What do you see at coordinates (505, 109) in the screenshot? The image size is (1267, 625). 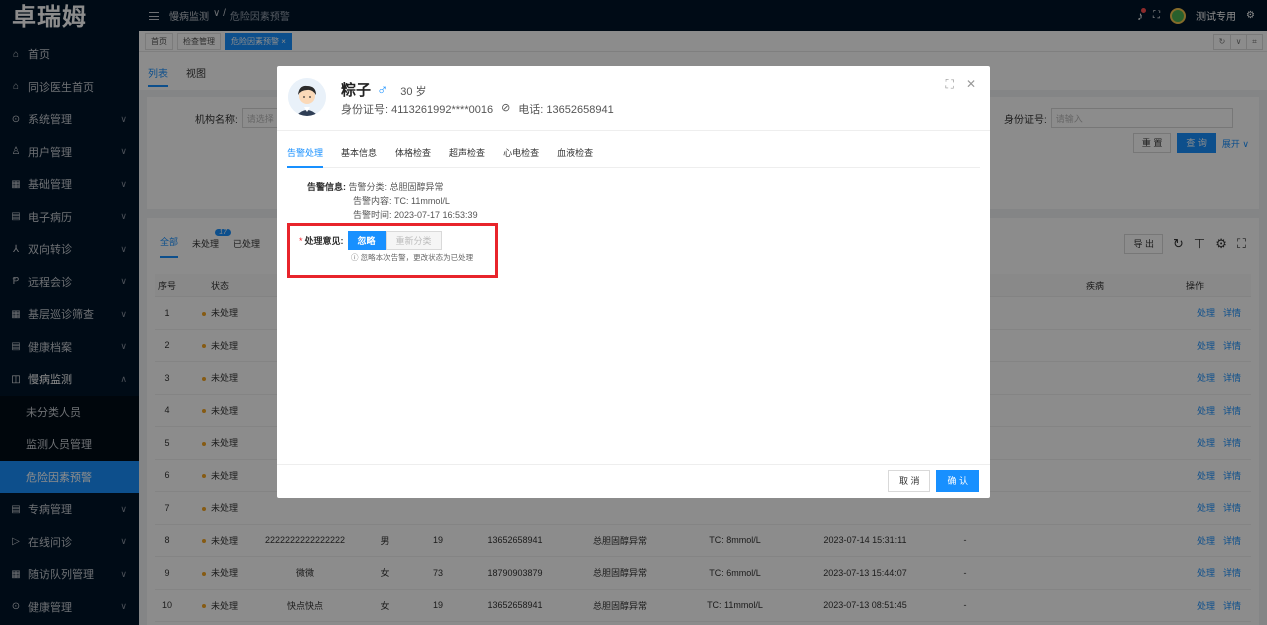 I see `eye-off-icon: ⊘` at bounding box center [505, 109].